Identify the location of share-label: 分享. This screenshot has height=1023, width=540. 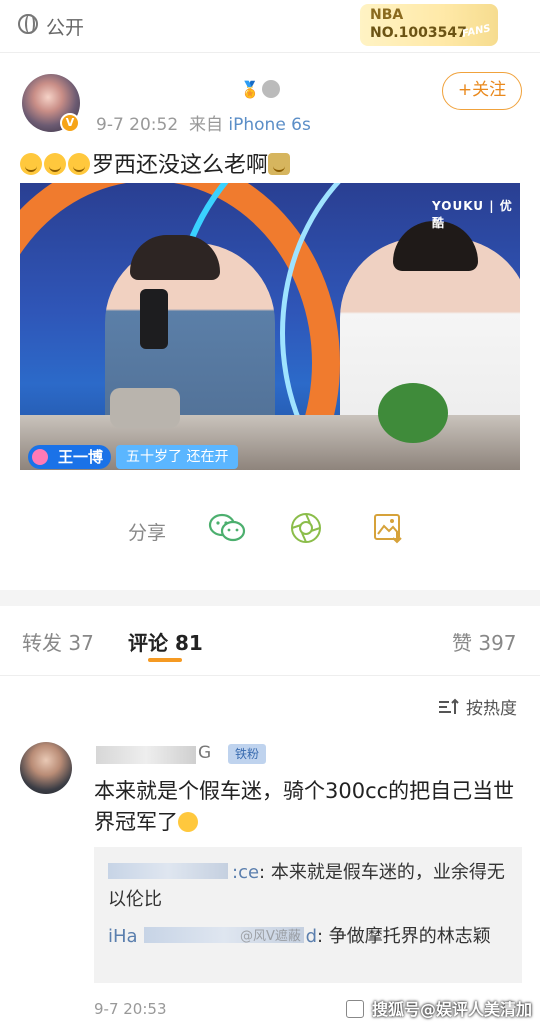
(147, 533).